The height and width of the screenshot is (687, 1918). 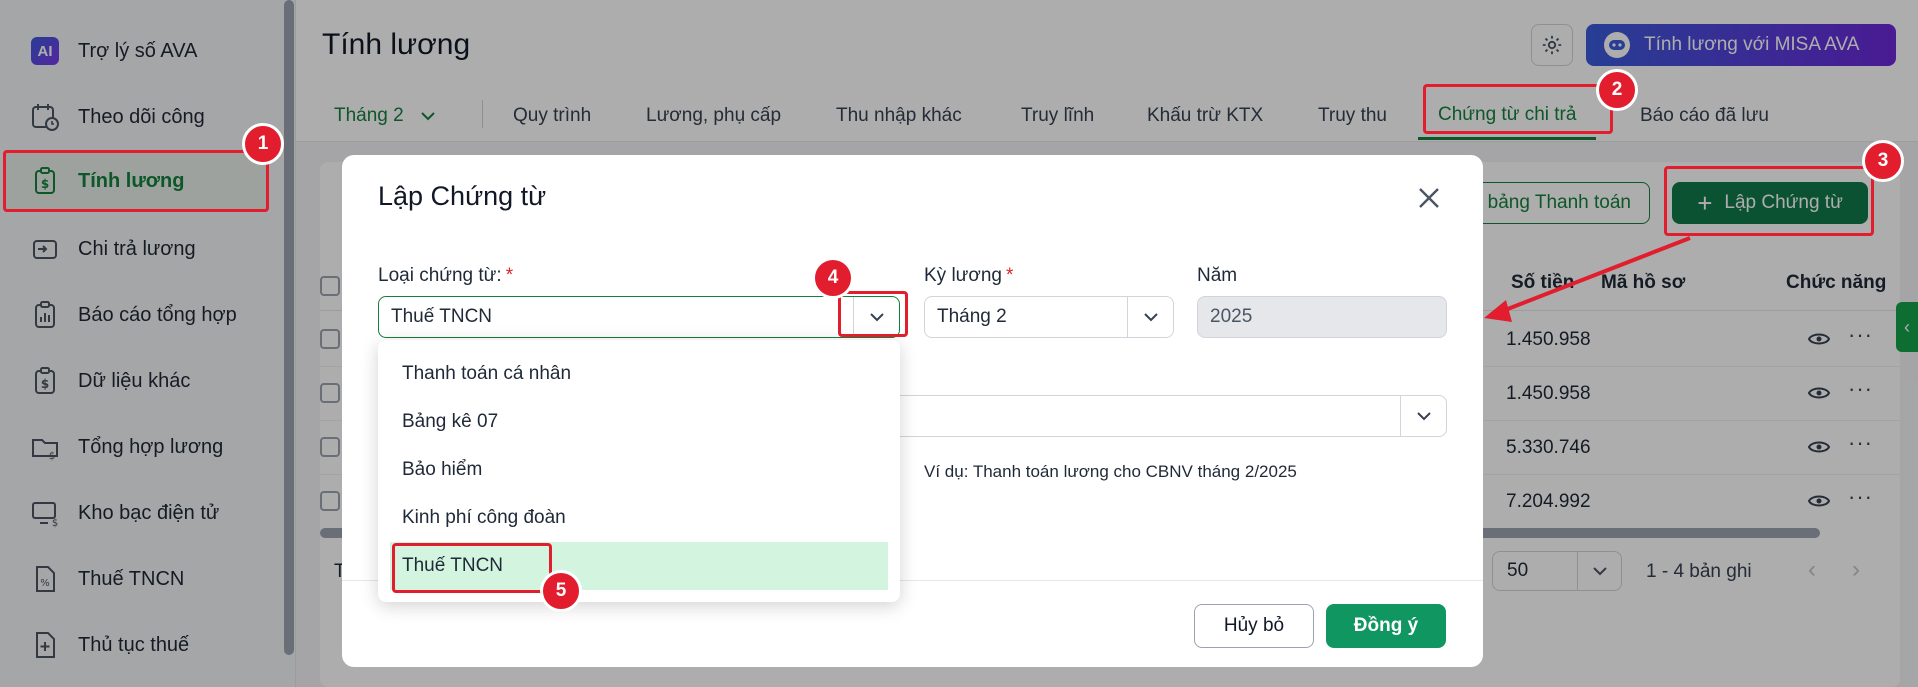 What do you see at coordinates (1587, 279) in the screenshot?
I see `annotation-arrow` at bounding box center [1587, 279].